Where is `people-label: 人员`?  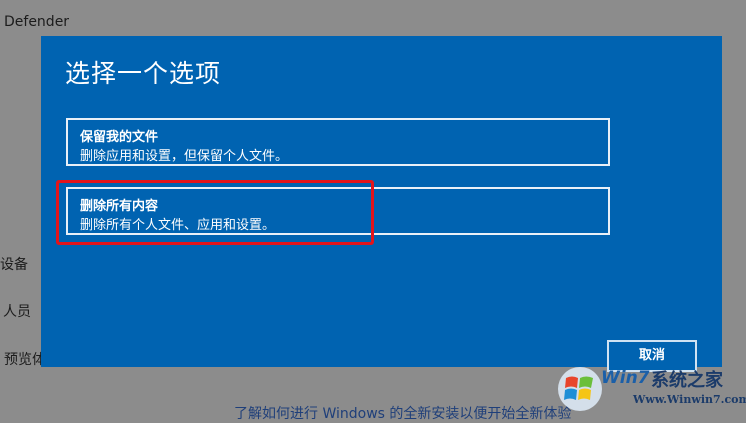
people-label: 人员 is located at coordinates (17, 311).